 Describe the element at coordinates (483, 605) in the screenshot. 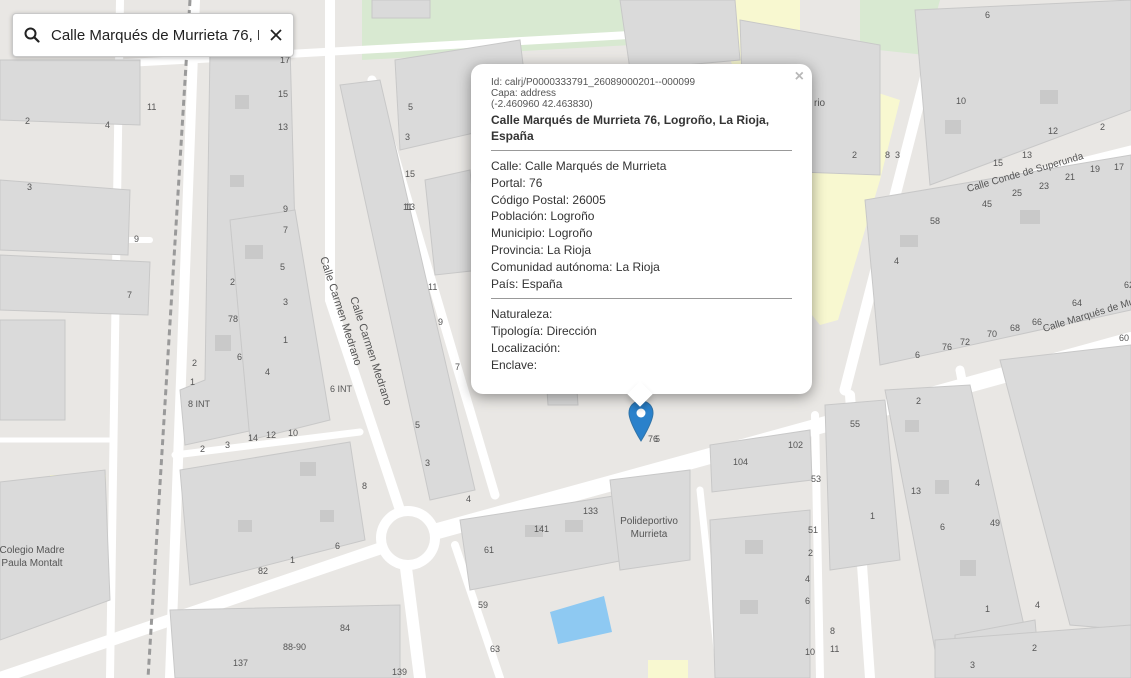

I see `house-number: 59` at that location.